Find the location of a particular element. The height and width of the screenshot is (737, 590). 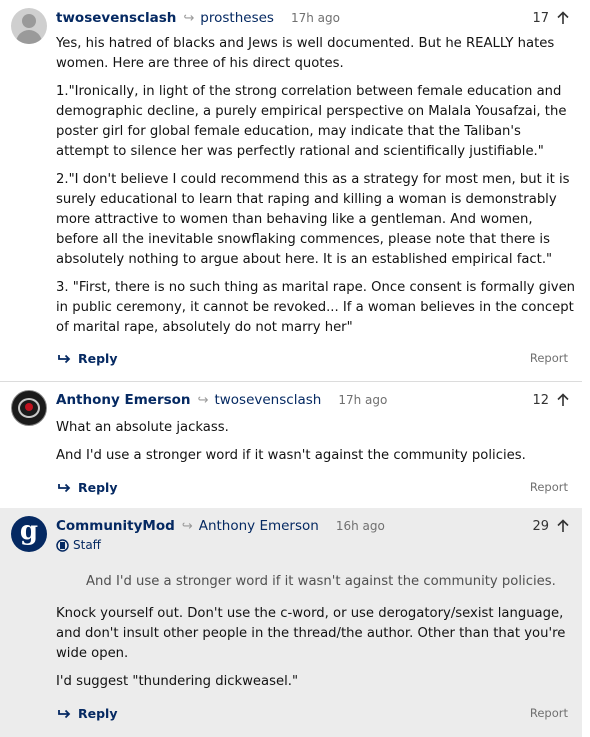

avatar-logo-dot is located at coordinates (29, 407).